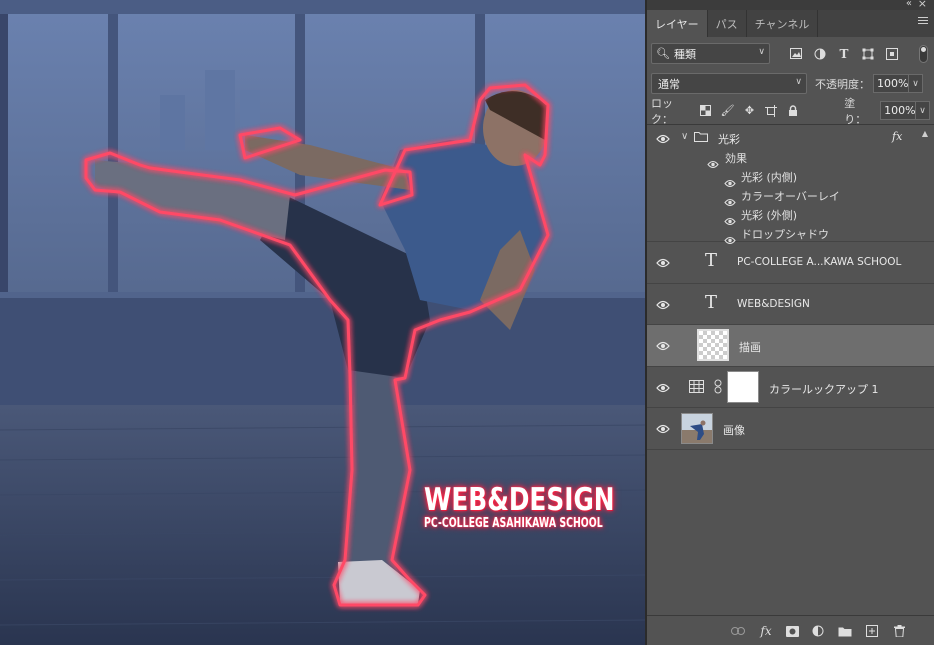  What do you see at coordinates (891, 83) in the screenshot?
I see `opacity-input: 100%` at bounding box center [891, 83].